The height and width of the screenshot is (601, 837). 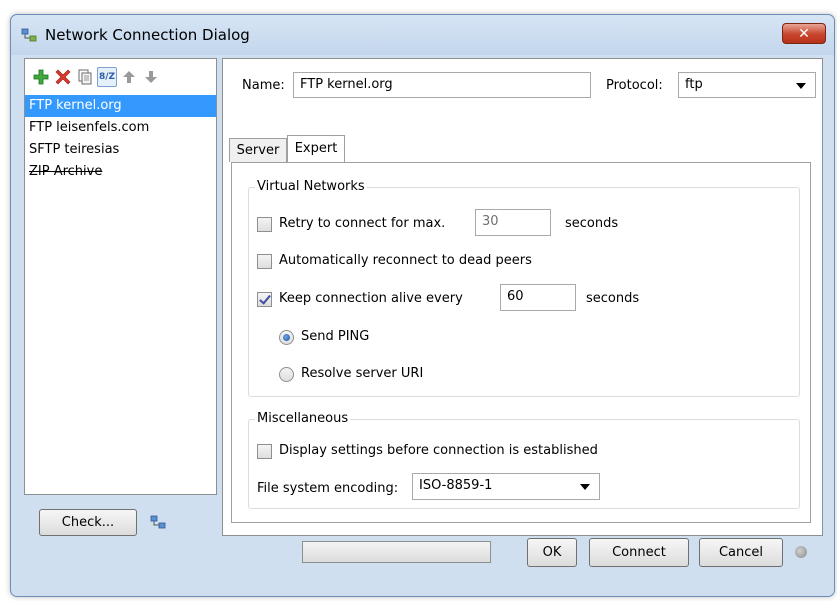 I want to click on status-indicator-icon, so click(x=801, y=552).